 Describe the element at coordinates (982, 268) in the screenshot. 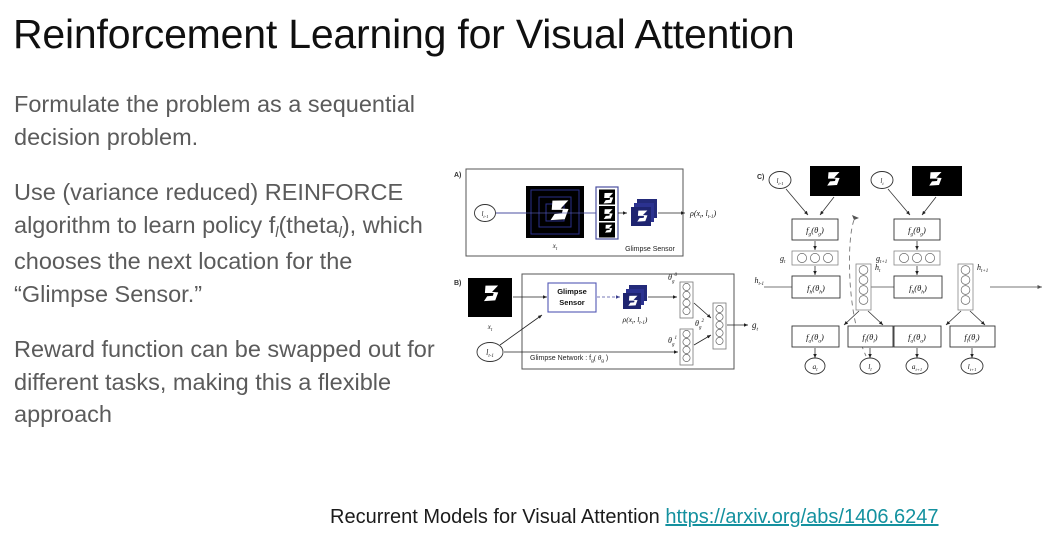

I see `panel-c-t1-h-out-label: ht+1` at that location.